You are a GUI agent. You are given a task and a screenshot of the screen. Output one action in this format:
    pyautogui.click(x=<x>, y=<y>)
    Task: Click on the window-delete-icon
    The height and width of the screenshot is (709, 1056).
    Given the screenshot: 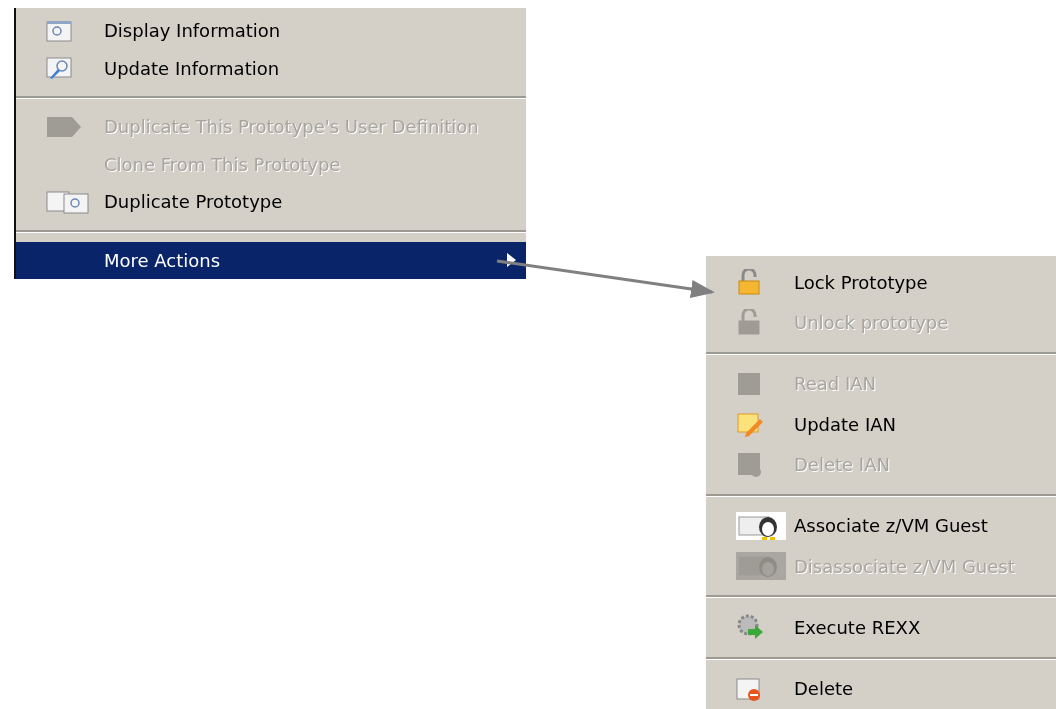 What is the action you would take?
    pyautogui.click(x=749, y=688)
    